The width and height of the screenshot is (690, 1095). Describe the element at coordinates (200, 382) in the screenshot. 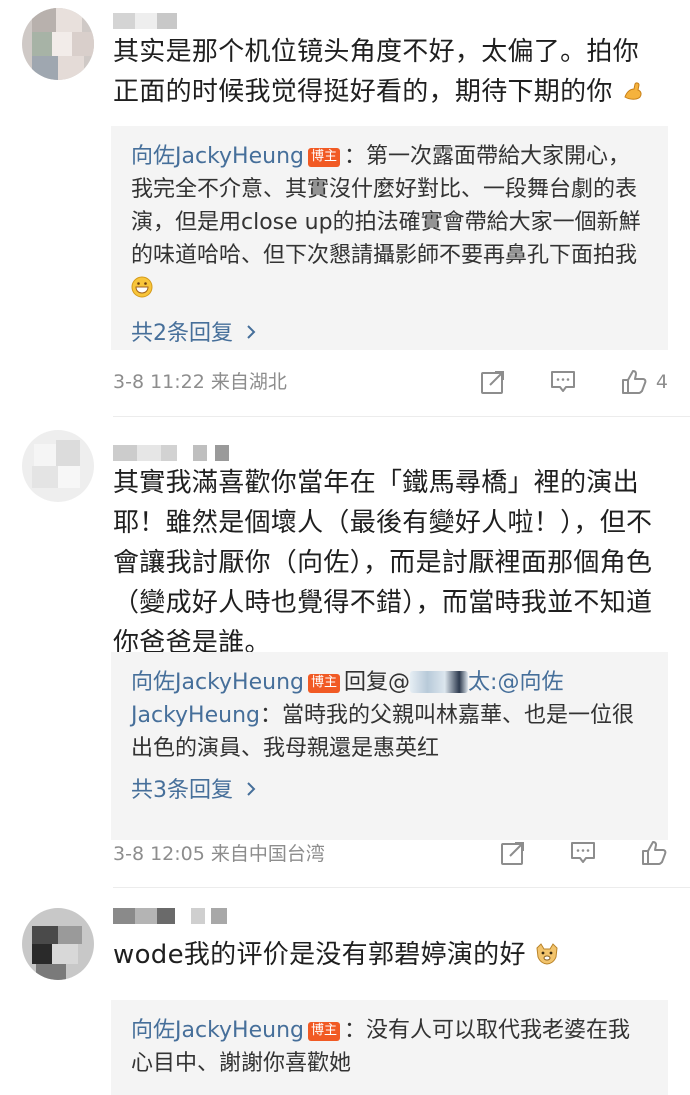

I see `comment-meta: 3-8 11:22 来自湖北` at that location.